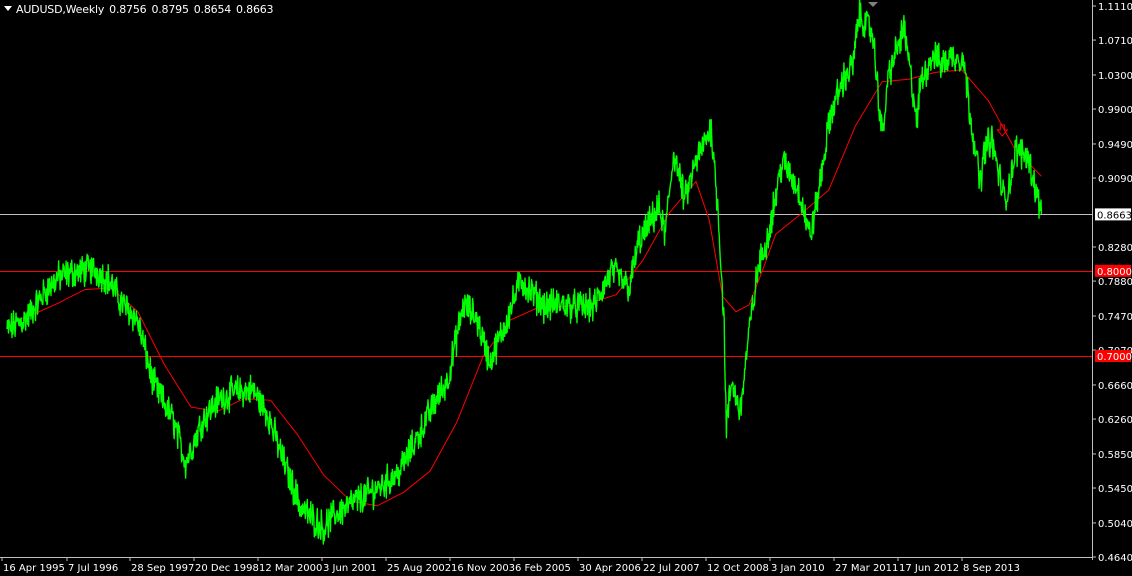 Image resolution: width=1132 pixels, height=576 pixels. I want to click on y-tick-label: 0.9900, so click(1115, 110).